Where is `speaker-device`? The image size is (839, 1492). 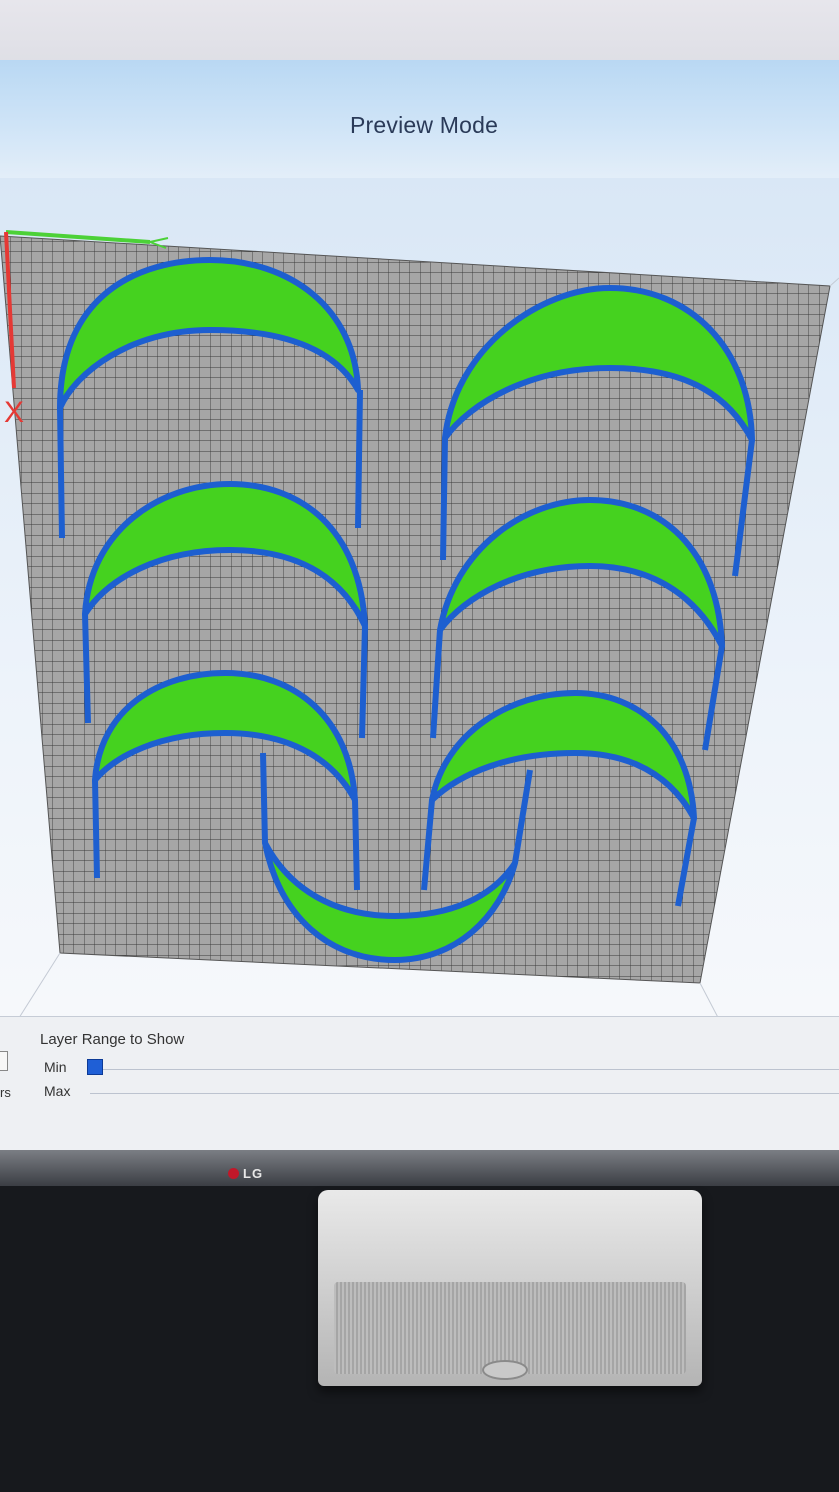
speaker-device is located at coordinates (510, 1288).